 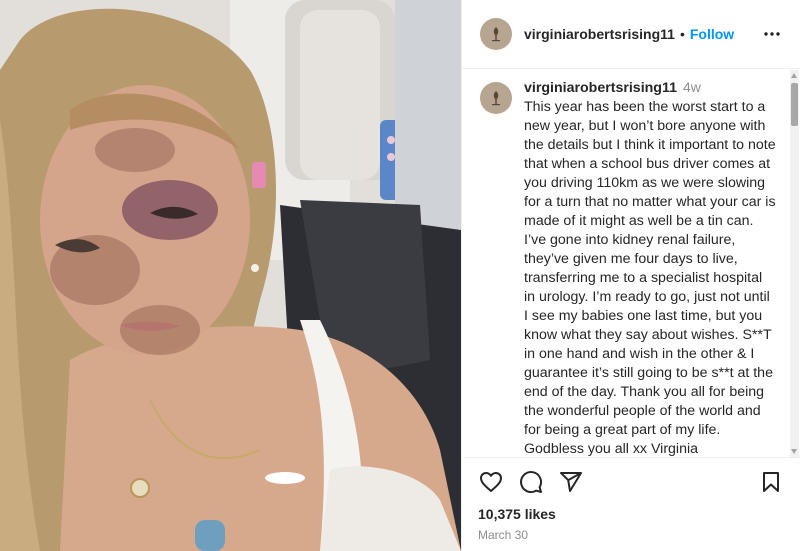 What do you see at coordinates (631, 535) in the screenshot?
I see `post-date: March 30` at bounding box center [631, 535].